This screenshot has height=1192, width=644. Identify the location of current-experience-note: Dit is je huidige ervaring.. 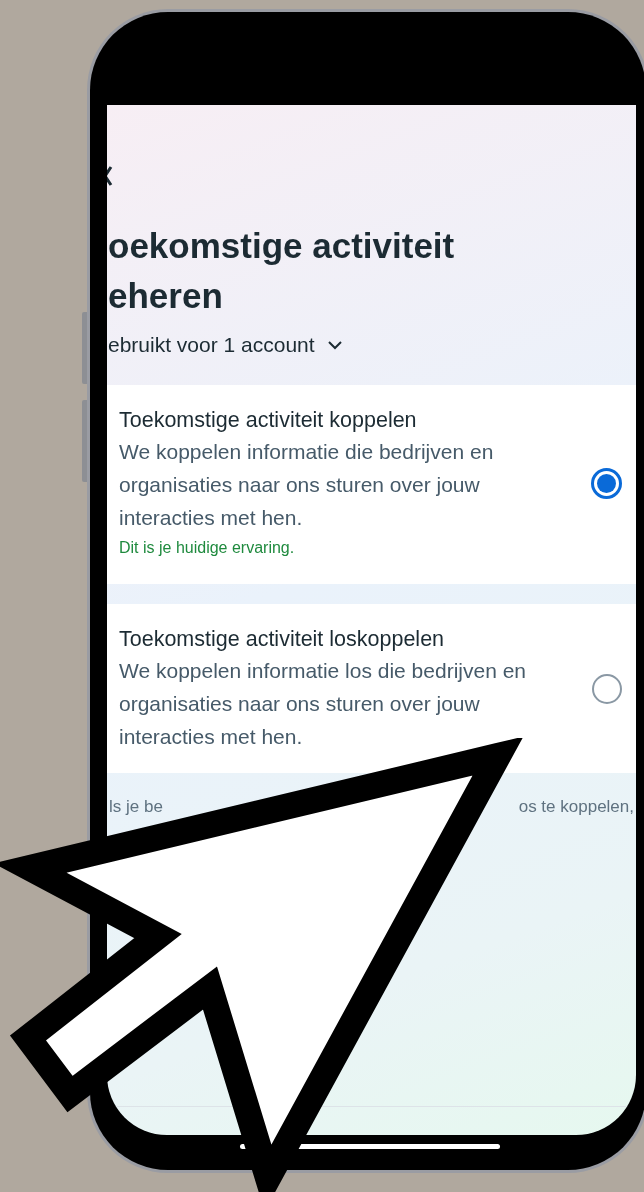
(207, 548).